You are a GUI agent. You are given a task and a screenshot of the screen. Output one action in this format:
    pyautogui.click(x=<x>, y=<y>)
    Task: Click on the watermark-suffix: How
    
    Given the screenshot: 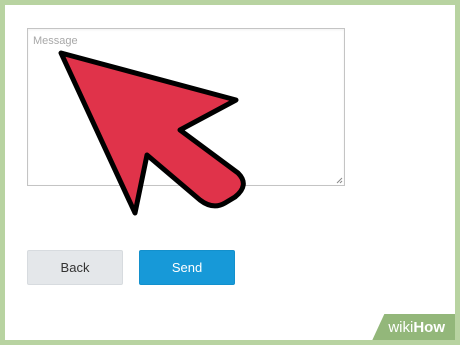 What is the action you would take?
    pyautogui.click(x=429, y=327)
    